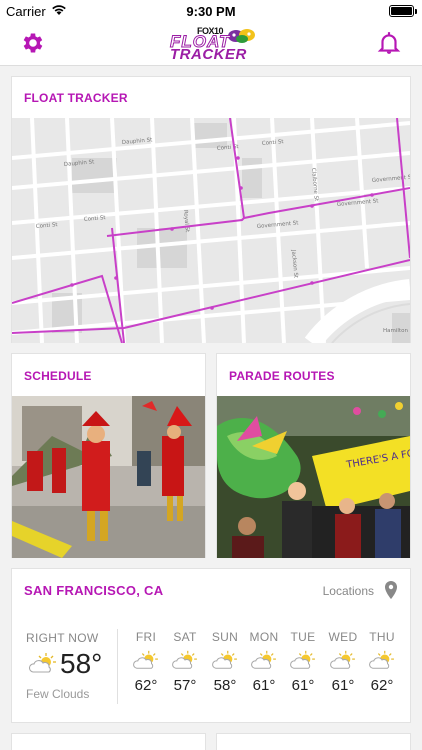 This screenshot has height=750, width=422. I want to click on weather-divider, so click(117, 666).